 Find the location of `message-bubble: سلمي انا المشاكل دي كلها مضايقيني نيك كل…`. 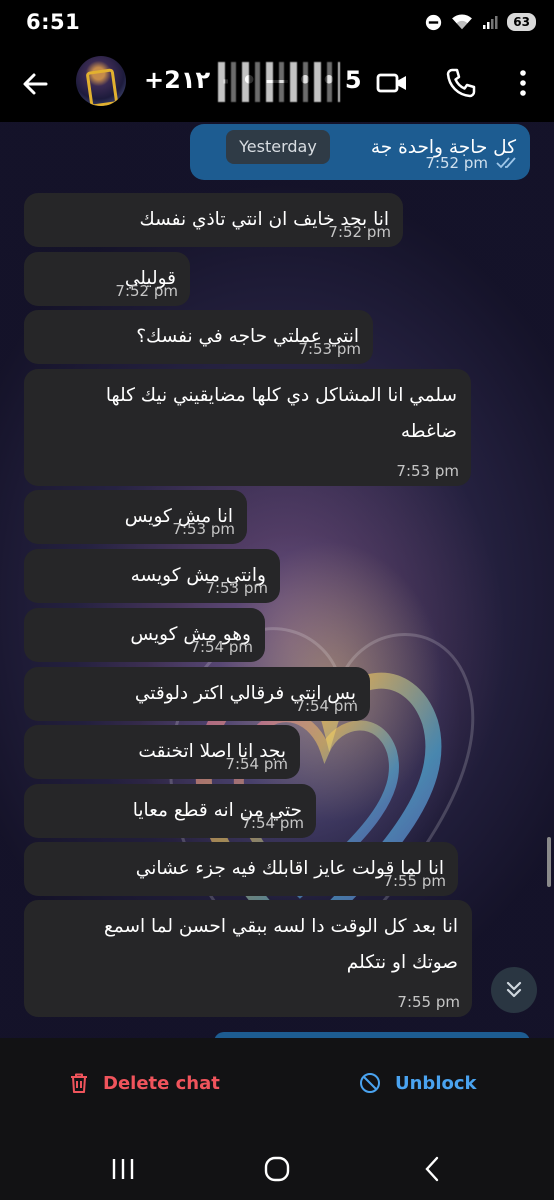

message-bubble: سلمي انا المشاكل دي كلها مضايقيني نيك كل… is located at coordinates (247, 427).